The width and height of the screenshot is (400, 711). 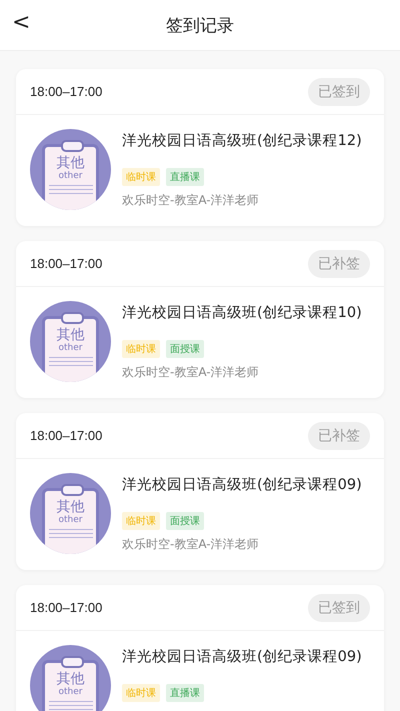 What do you see at coordinates (200, 25) in the screenshot?
I see `page-title: 签到记录` at bounding box center [200, 25].